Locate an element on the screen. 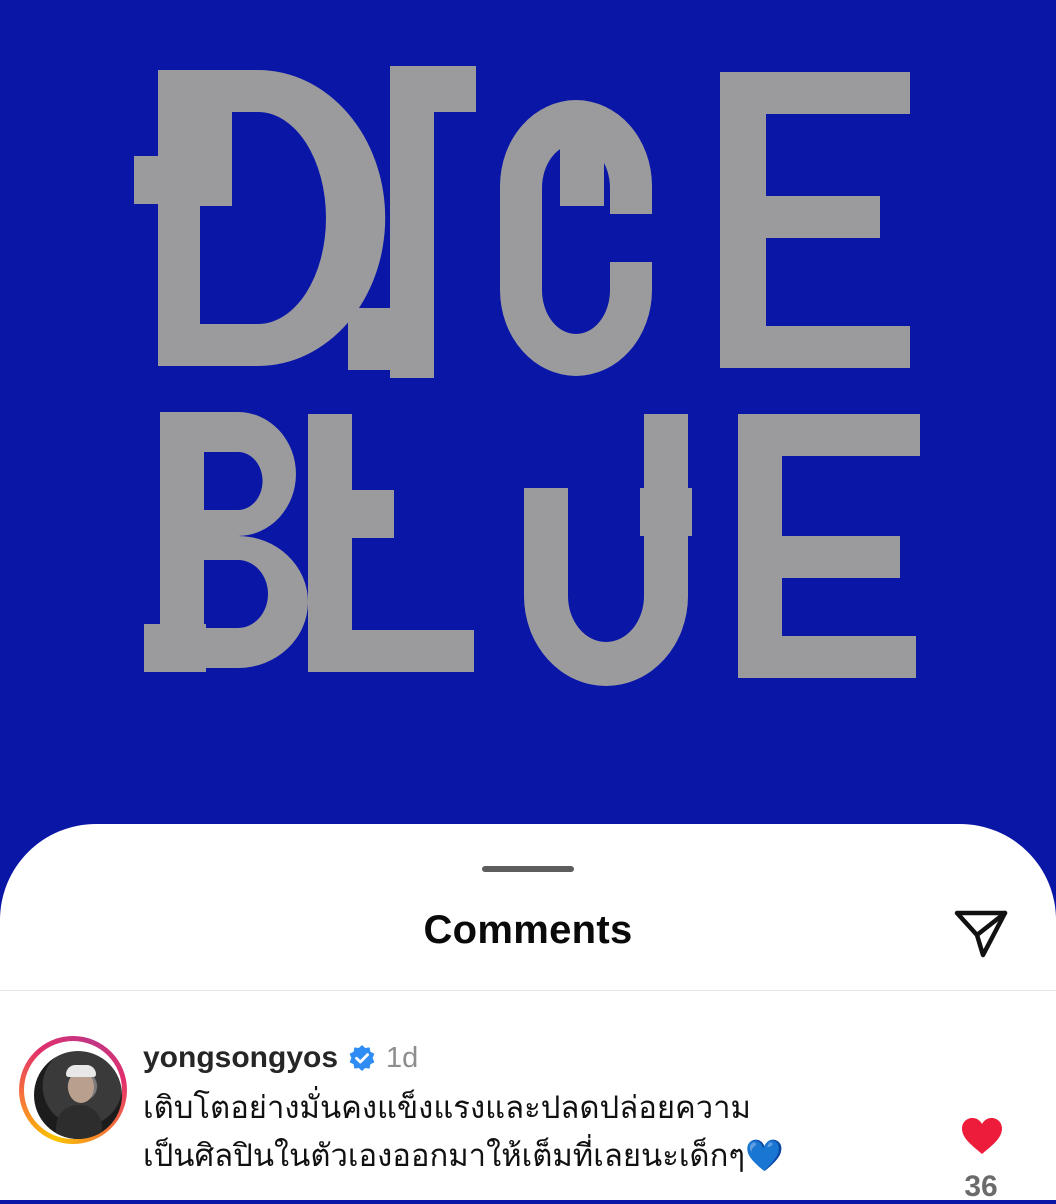 This screenshot has height=1204, width=1056. like-button is located at coordinates (982, 1136).